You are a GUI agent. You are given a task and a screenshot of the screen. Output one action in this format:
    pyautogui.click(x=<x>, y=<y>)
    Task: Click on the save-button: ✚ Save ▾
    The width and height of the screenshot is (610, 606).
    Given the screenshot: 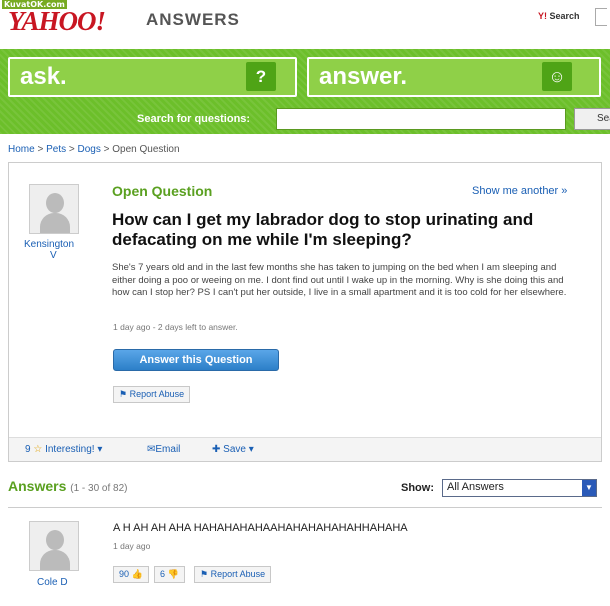 What is the action you would take?
    pyautogui.click(x=233, y=449)
    